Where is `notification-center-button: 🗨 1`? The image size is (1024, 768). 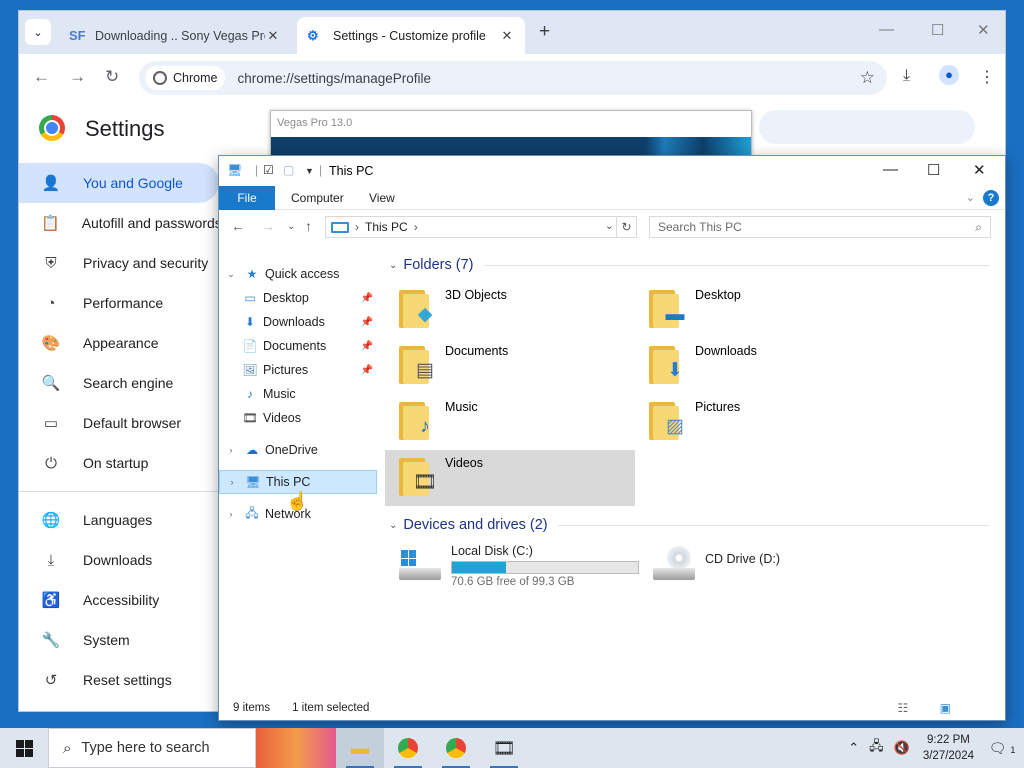 notification-center-button: 🗨 1 is located at coordinates (1002, 748).